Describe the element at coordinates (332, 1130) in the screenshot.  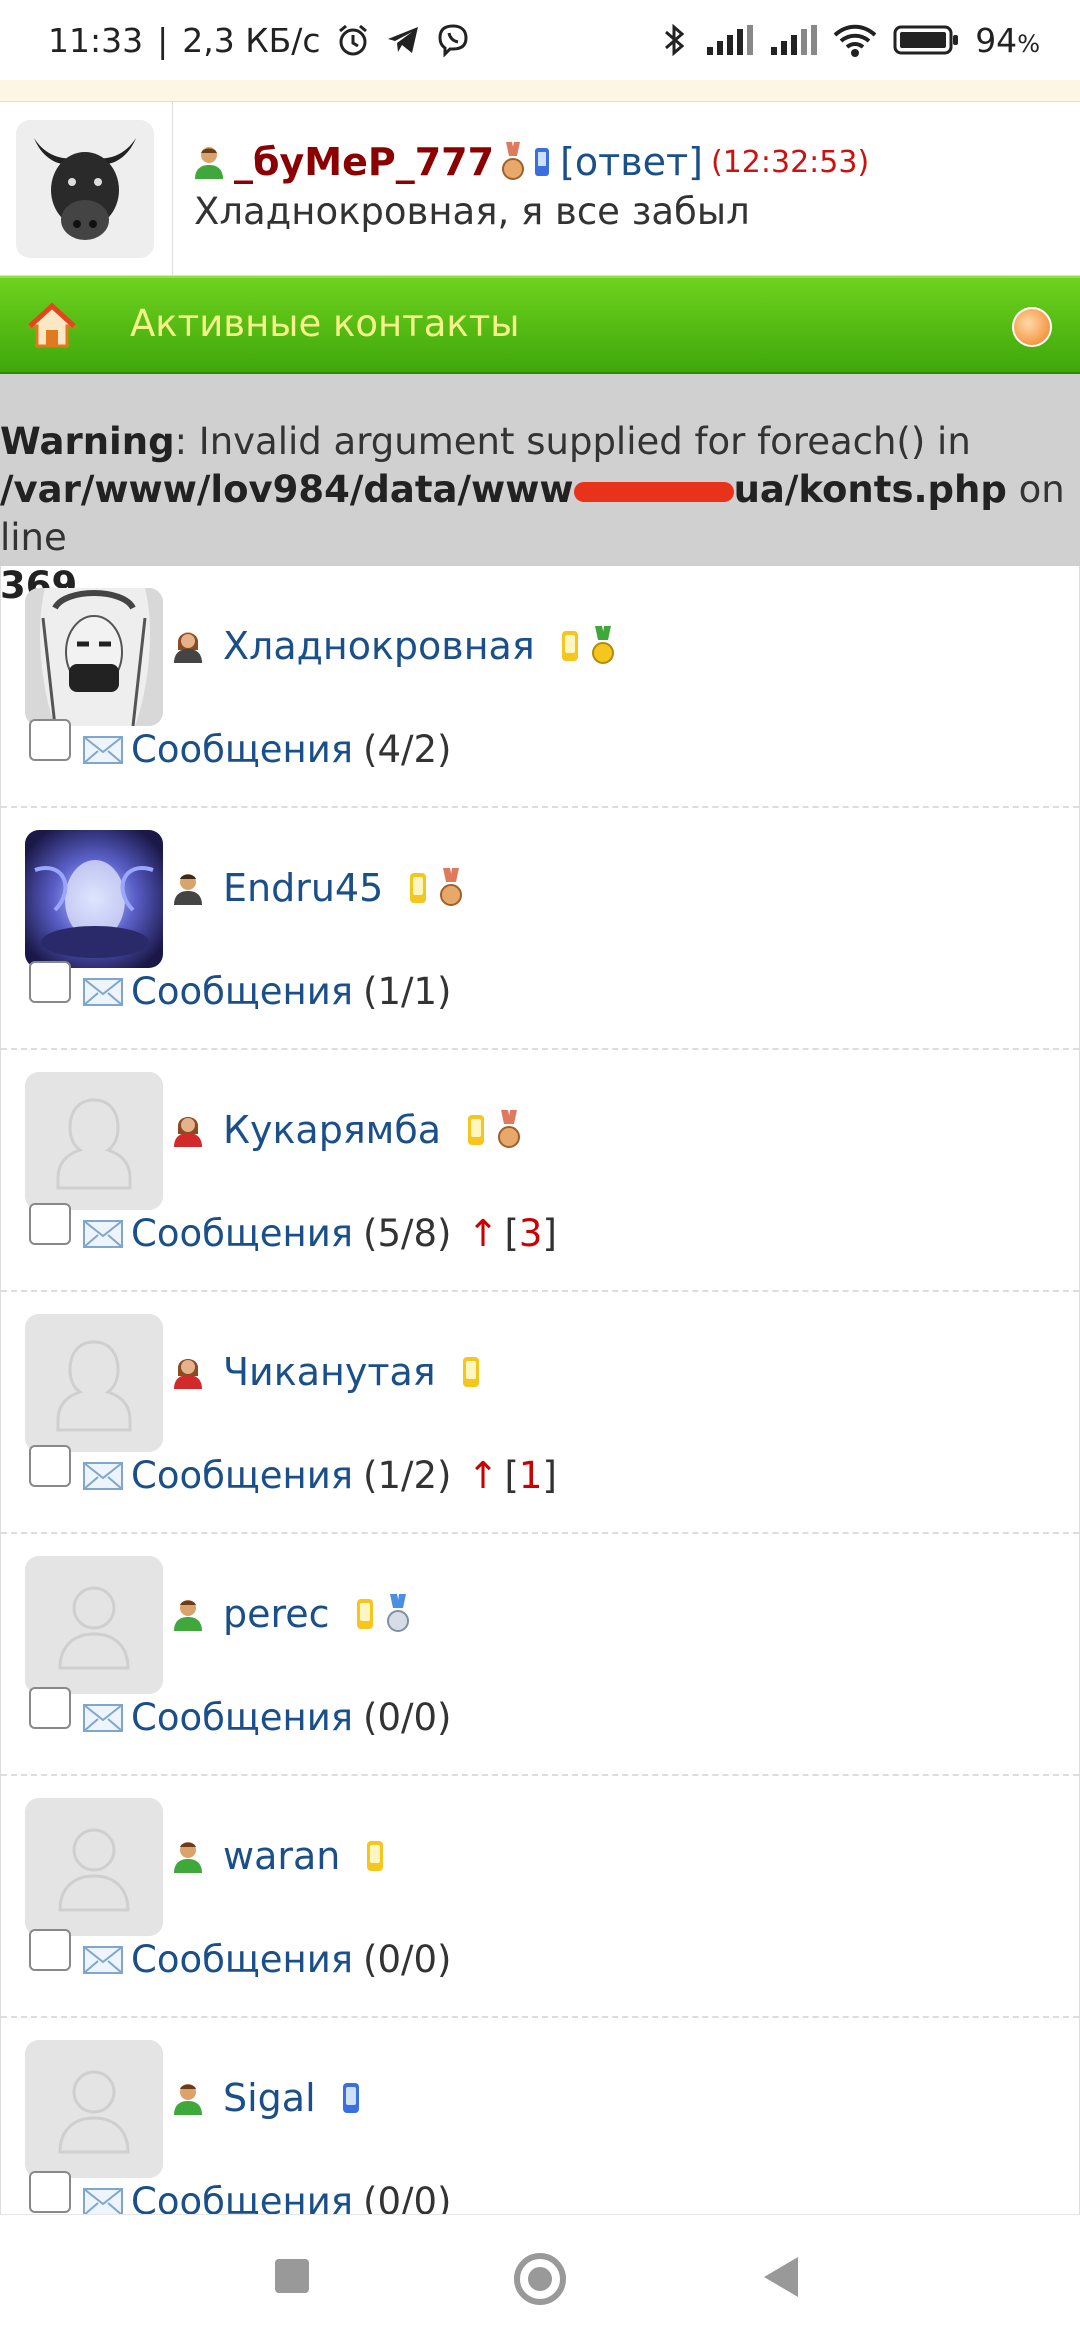
I see `contact-name: Кукарямба` at that location.